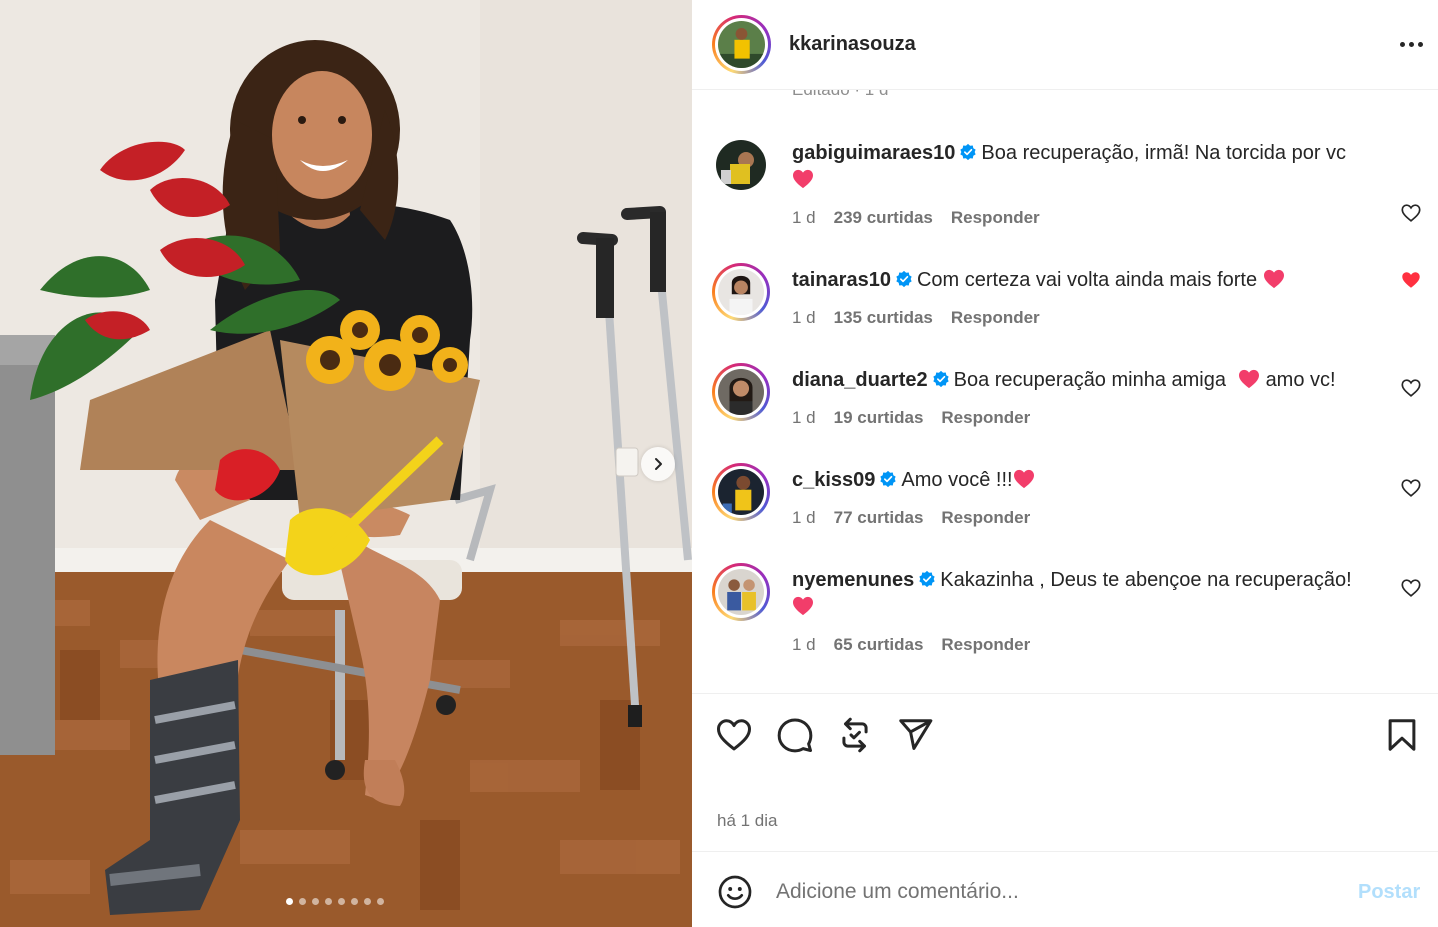  I want to click on comment-likes: 239 curtidas, so click(883, 218).